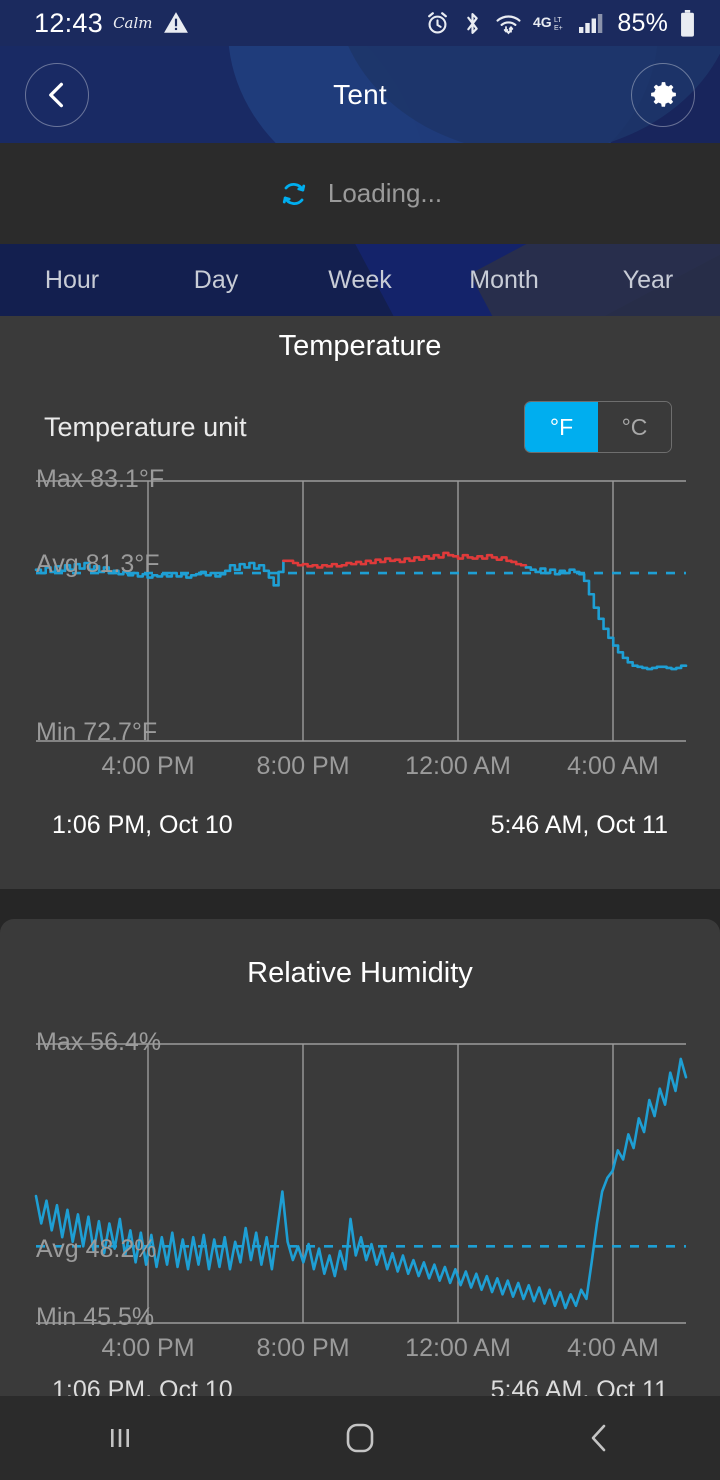  What do you see at coordinates (176, 23) in the screenshot?
I see `warning-triangle-icon` at bounding box center [176, 23].